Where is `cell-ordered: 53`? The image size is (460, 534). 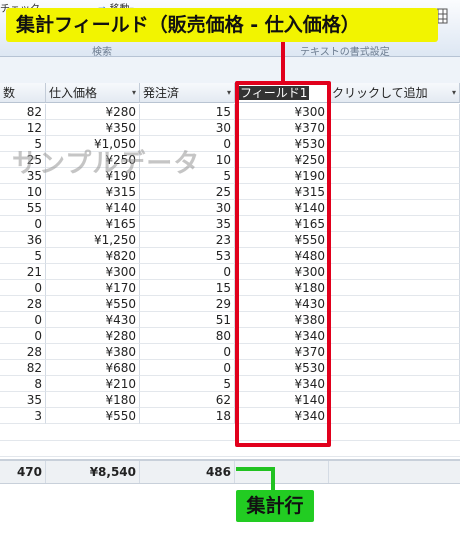
cell-ordered: 53 is located at coordinates (187, 256).